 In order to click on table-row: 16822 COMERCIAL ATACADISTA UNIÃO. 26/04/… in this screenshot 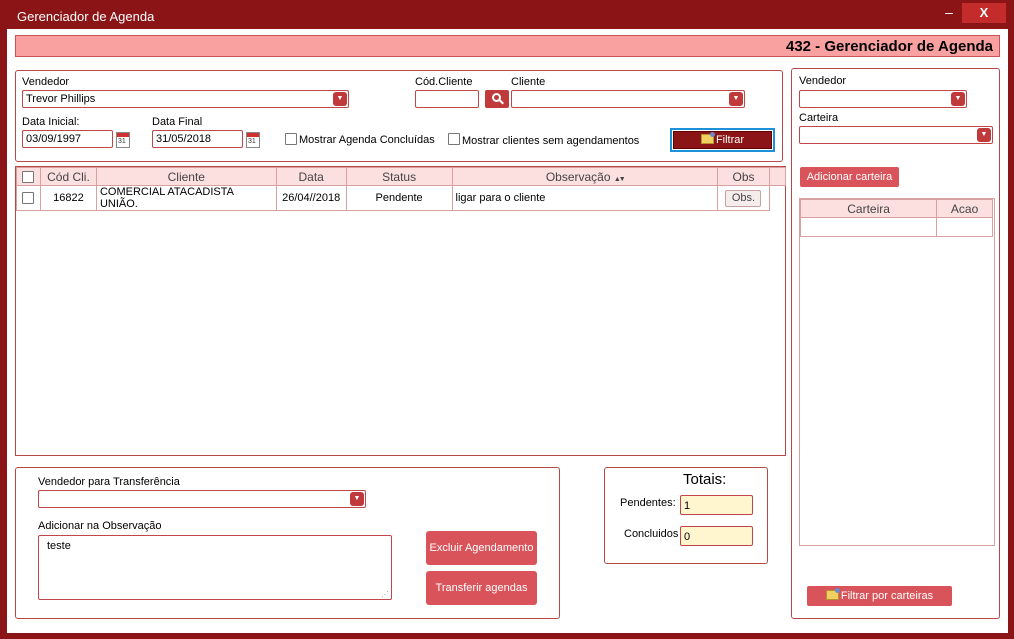, I will do `click(401, 198)`.